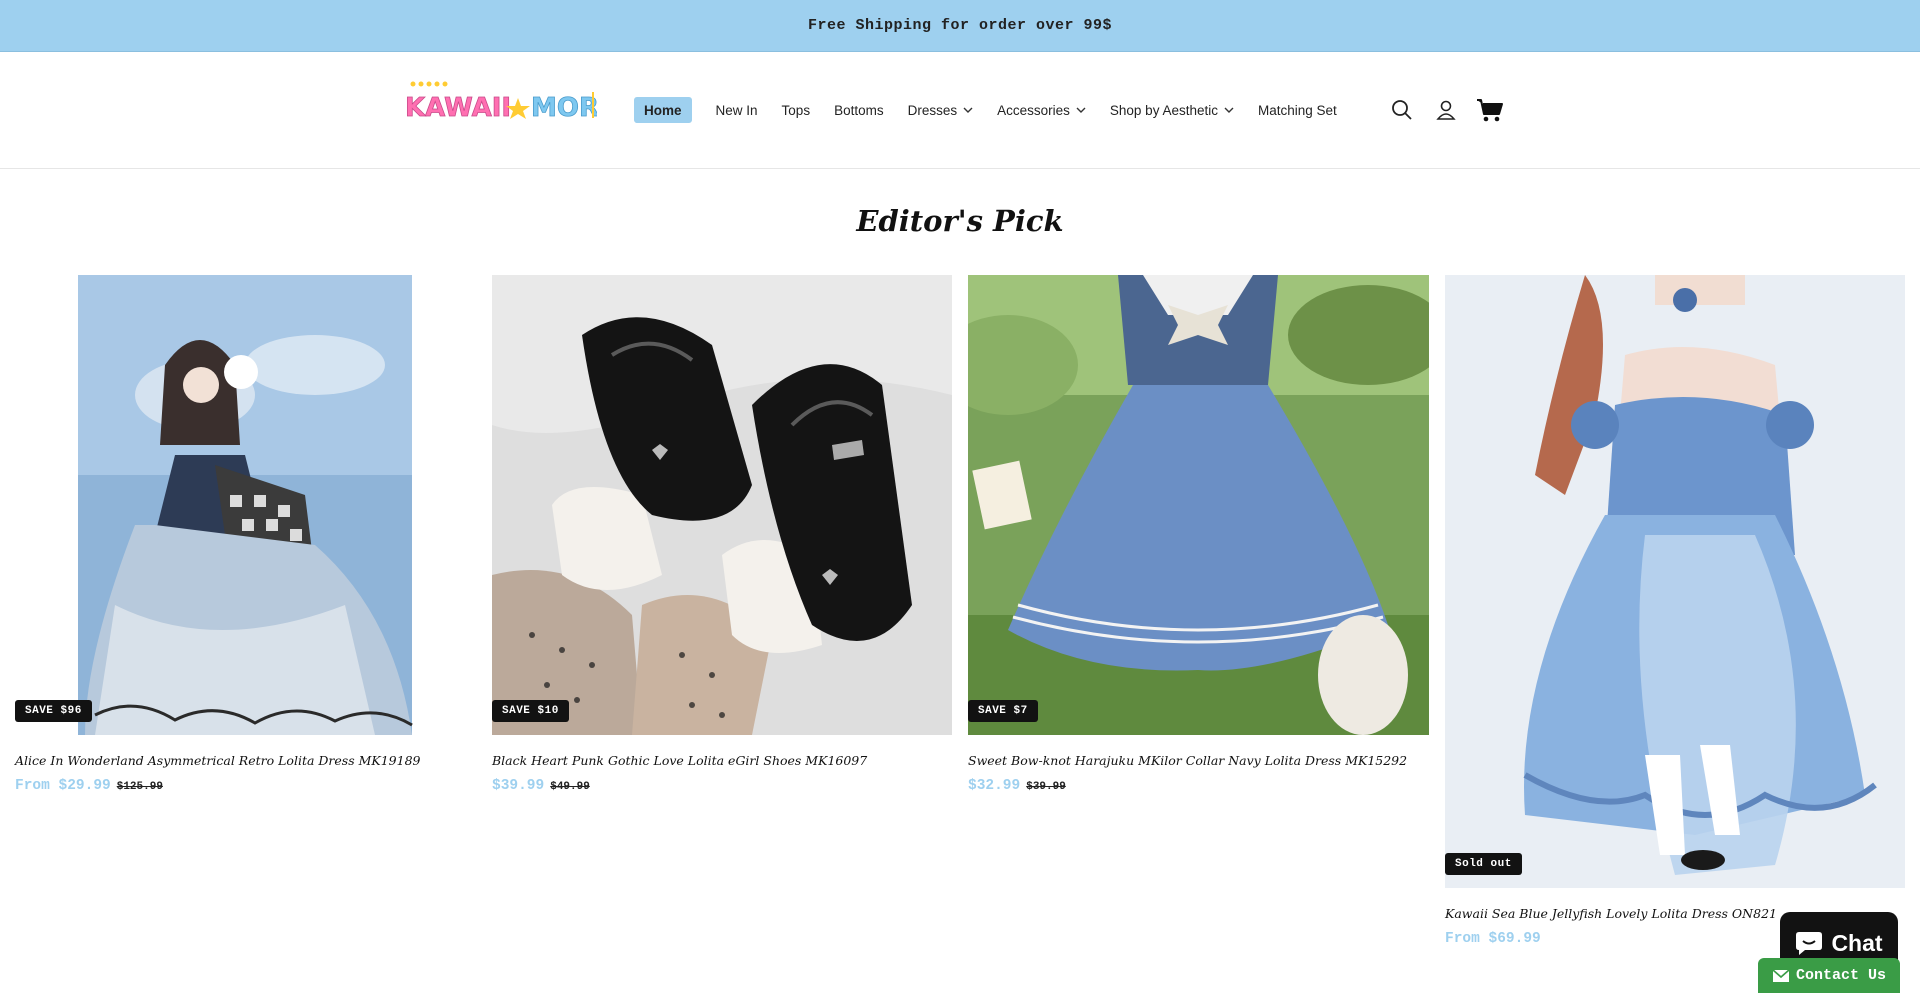  Describe the element at coordinates (518, 786) in the screenshot. I see `price-current: $39.99` at that location.